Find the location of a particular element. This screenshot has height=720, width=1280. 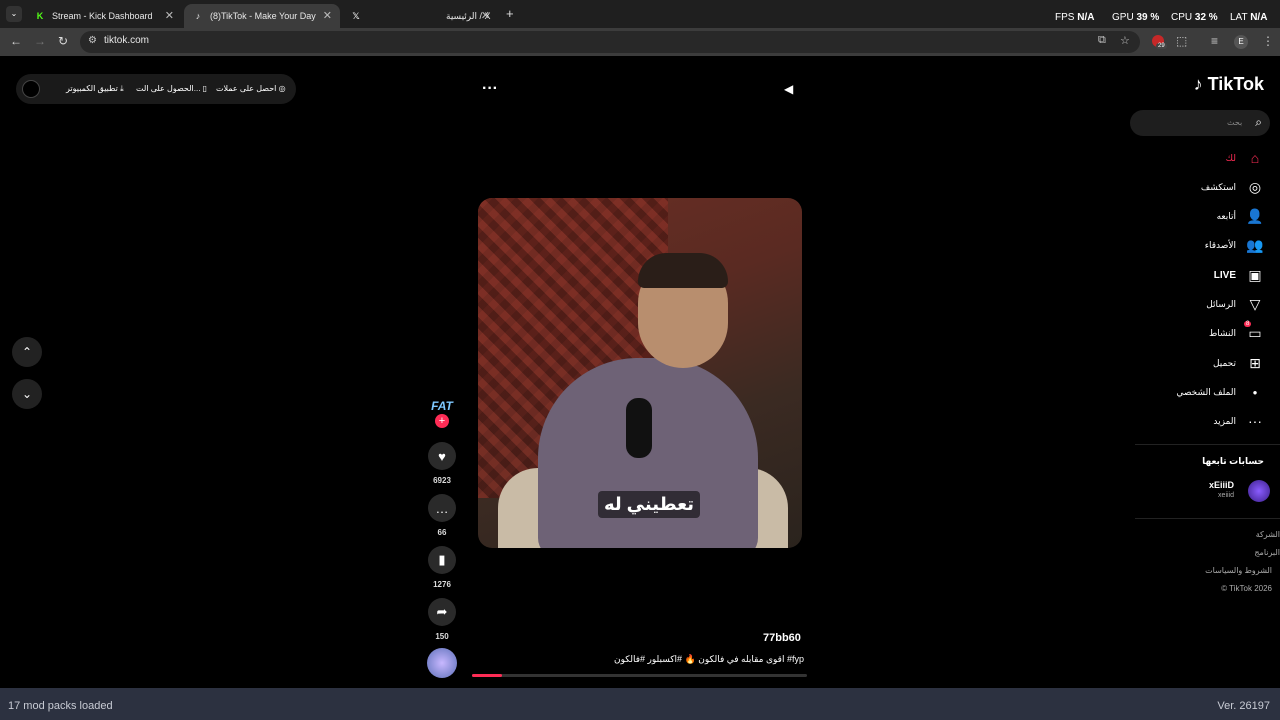

music-disc is located at coordinates (442, 663).